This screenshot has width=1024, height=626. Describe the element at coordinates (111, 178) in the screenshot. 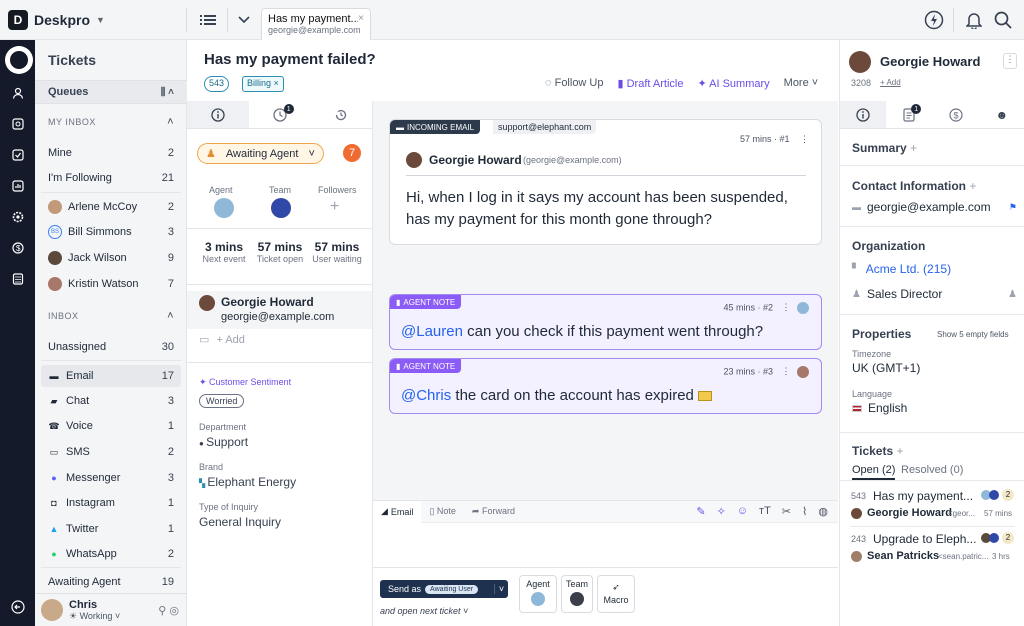

I see `sidebar-item-following: I'm Following 21` at that location.